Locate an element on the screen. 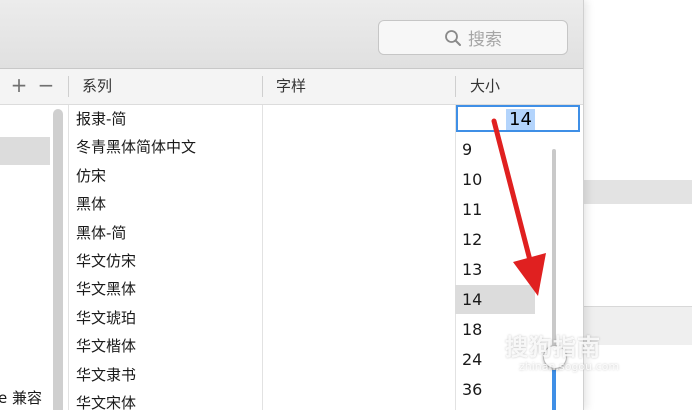 This screenshot has width=692, height=410. search-icon is located at coordinates (453, 37).